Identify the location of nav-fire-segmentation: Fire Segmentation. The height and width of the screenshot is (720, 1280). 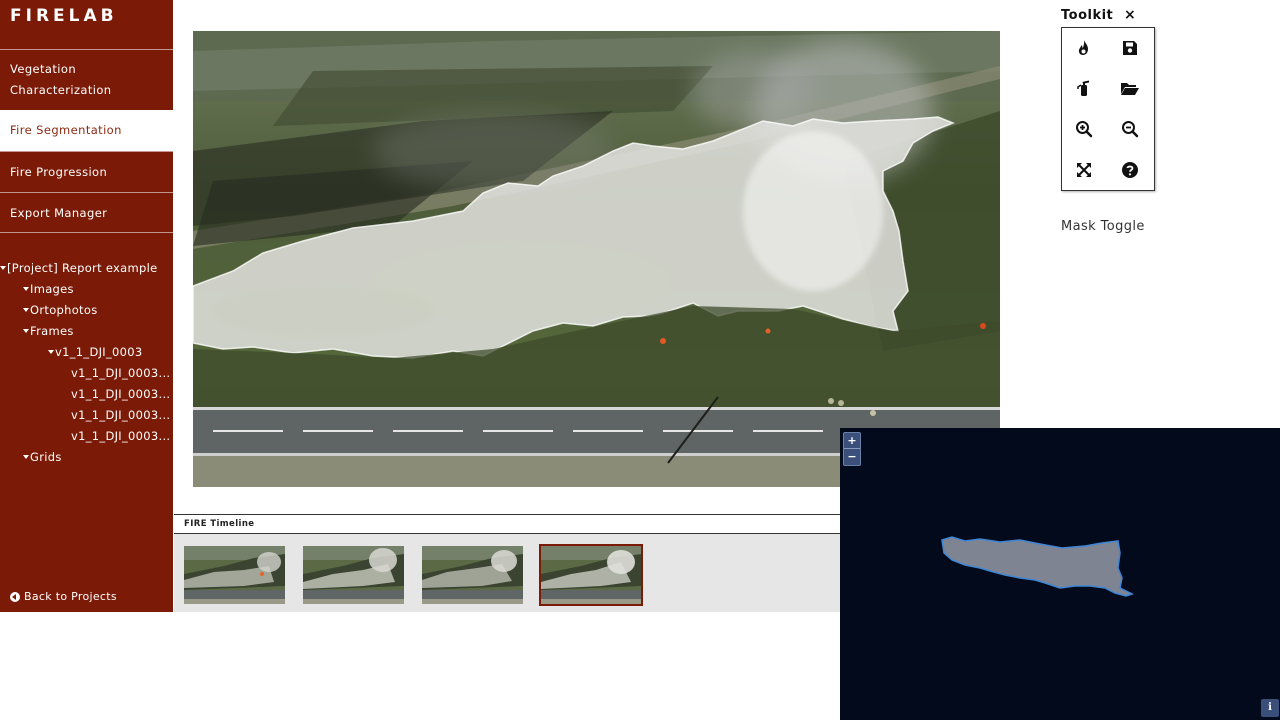
(86, 130).